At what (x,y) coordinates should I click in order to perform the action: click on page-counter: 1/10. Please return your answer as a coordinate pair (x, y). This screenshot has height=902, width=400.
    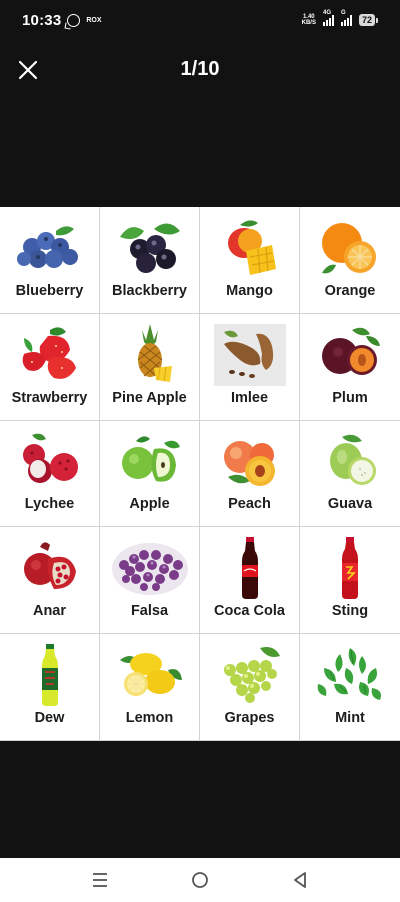
    Looking at the image, I should click on (200, 69).